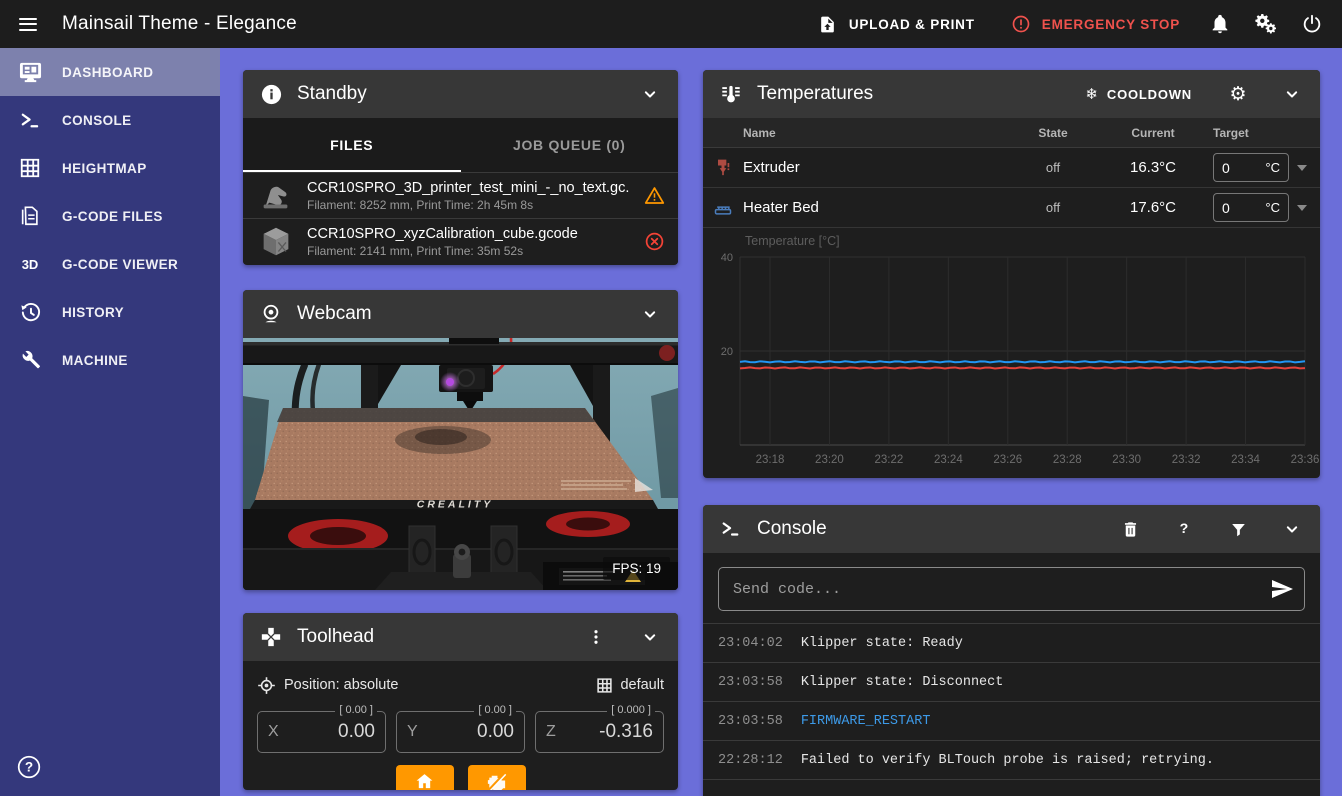 This screenshot has height=796, width=1342. I want to click on temperature-table-header: Name State Current Target, so click(1011, 133).